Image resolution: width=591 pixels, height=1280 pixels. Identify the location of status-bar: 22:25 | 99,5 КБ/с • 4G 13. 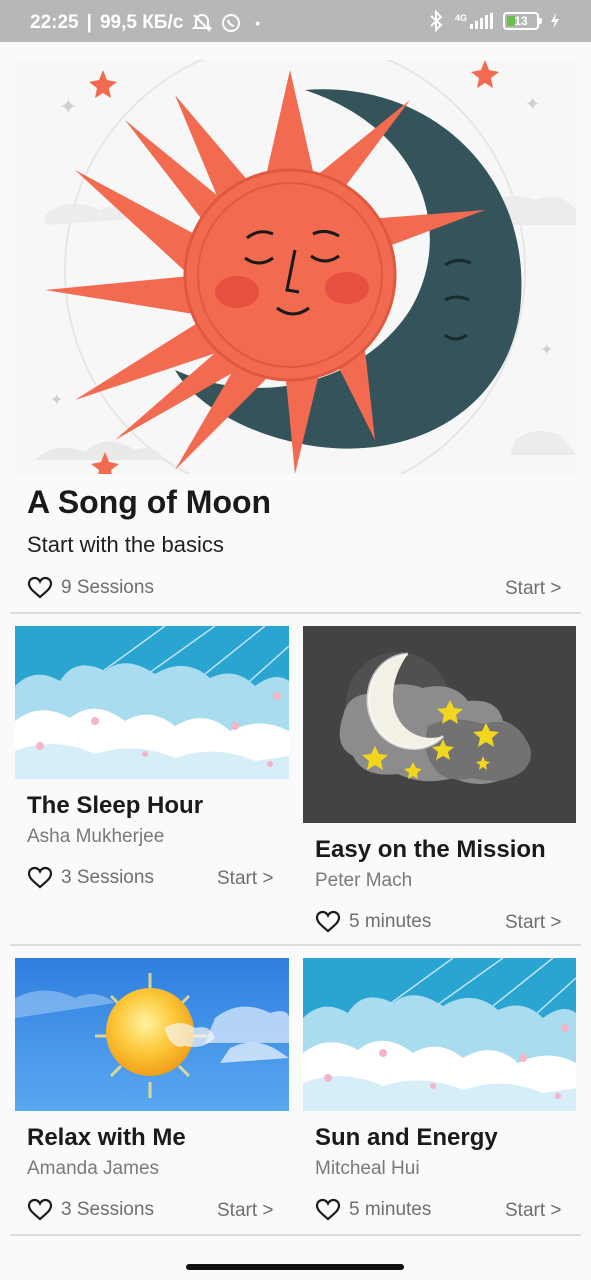
(295, 21).